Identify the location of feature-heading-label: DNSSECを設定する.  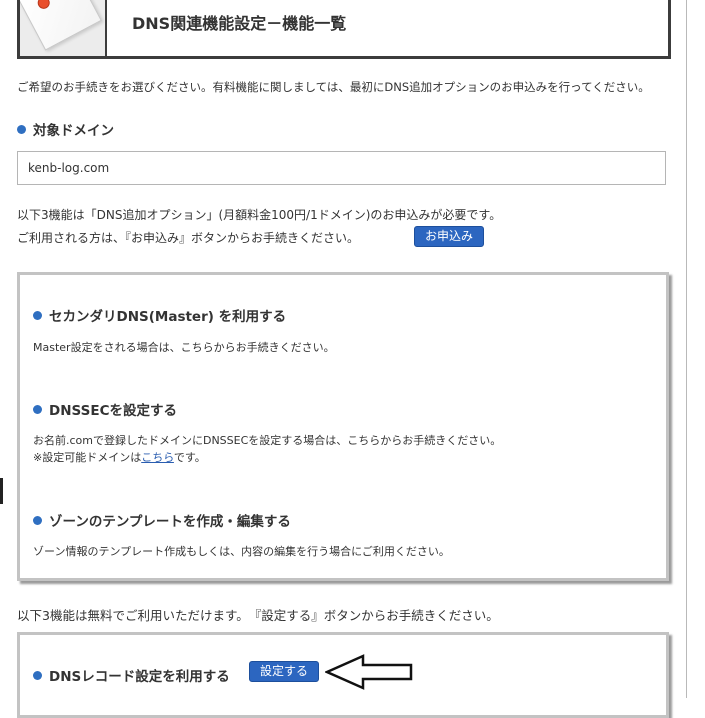
(113, 411).